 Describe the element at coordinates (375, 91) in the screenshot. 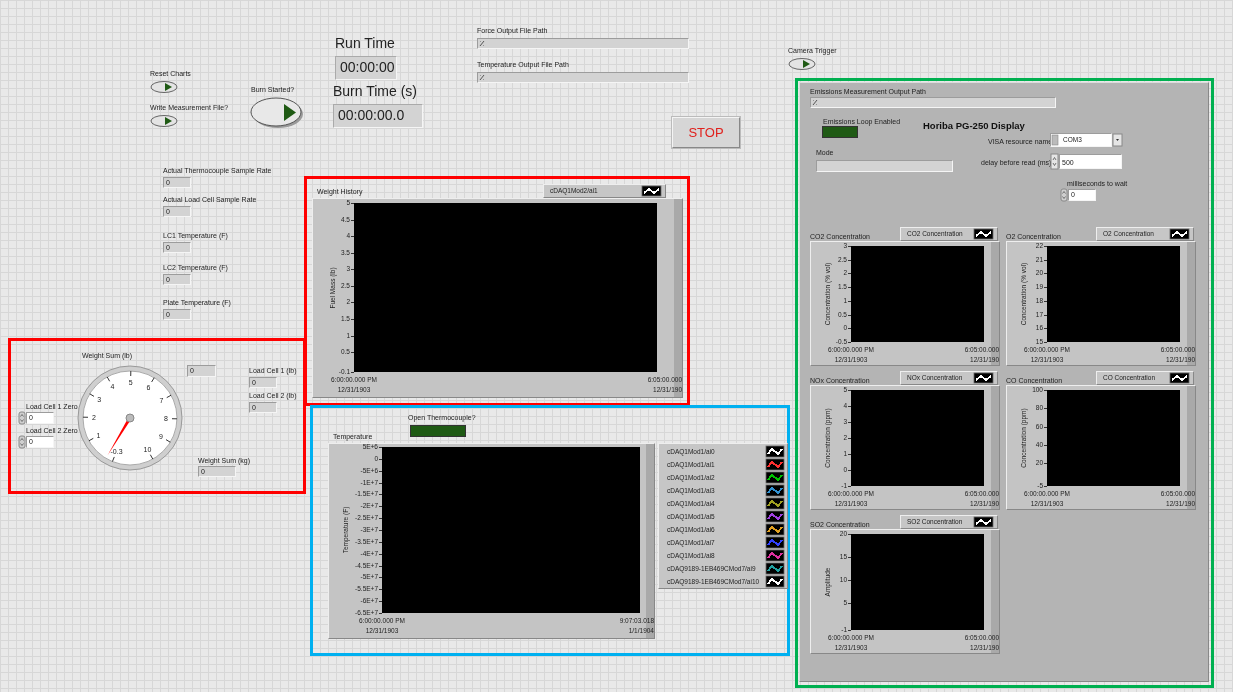

I see `timer-label: Burn Time (s)` at that location.